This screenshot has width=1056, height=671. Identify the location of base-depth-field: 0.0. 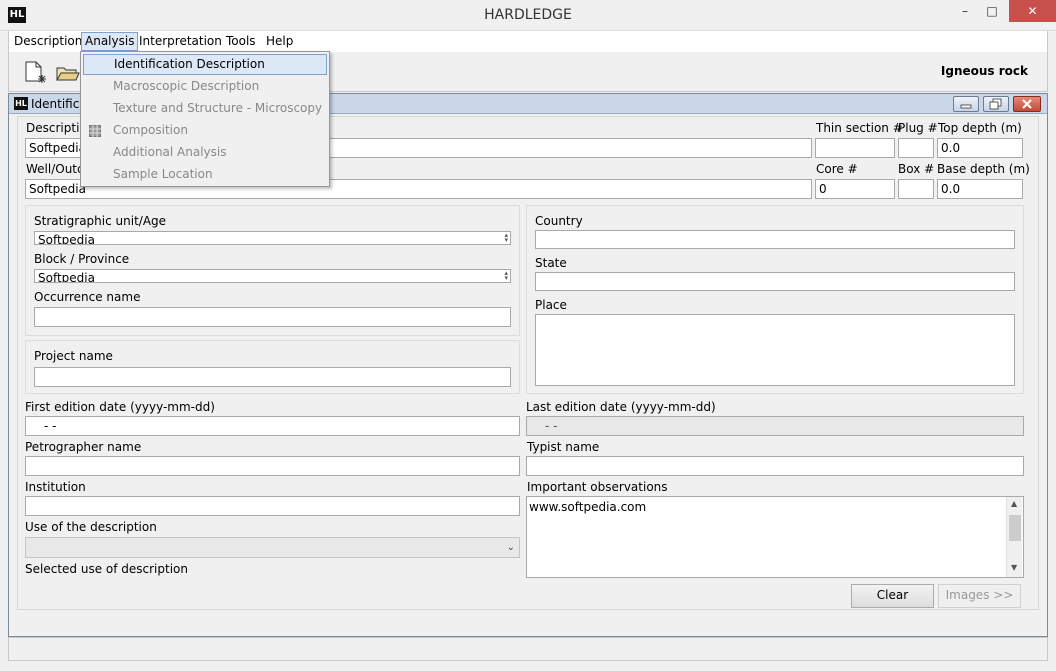
(980, 189).